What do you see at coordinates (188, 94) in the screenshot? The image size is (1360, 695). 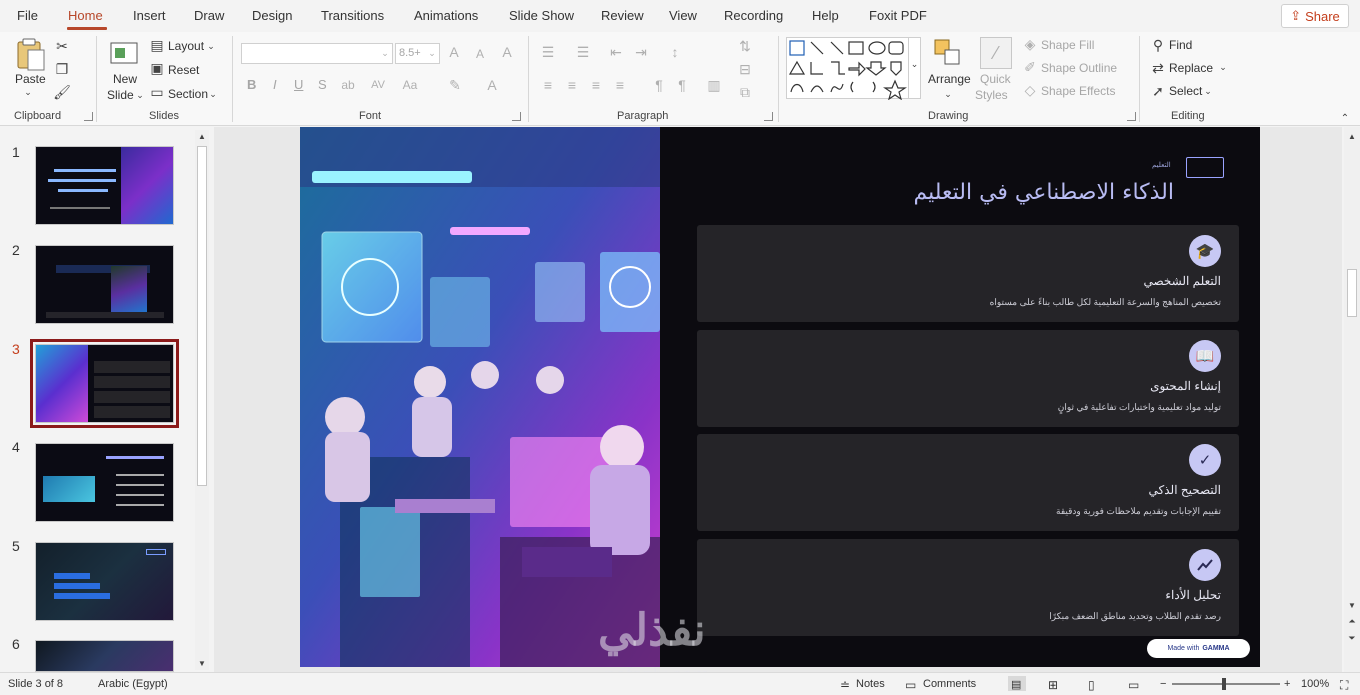 I see `section-button: Section` at bounding box center [188, 94].